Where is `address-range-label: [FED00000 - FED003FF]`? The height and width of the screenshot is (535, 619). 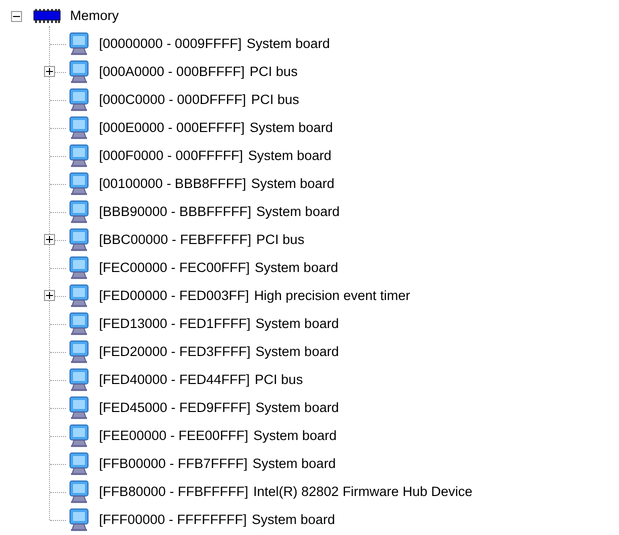 address-range-label: [FED00000 - FED003FF] is located at coordinates (174, 296).